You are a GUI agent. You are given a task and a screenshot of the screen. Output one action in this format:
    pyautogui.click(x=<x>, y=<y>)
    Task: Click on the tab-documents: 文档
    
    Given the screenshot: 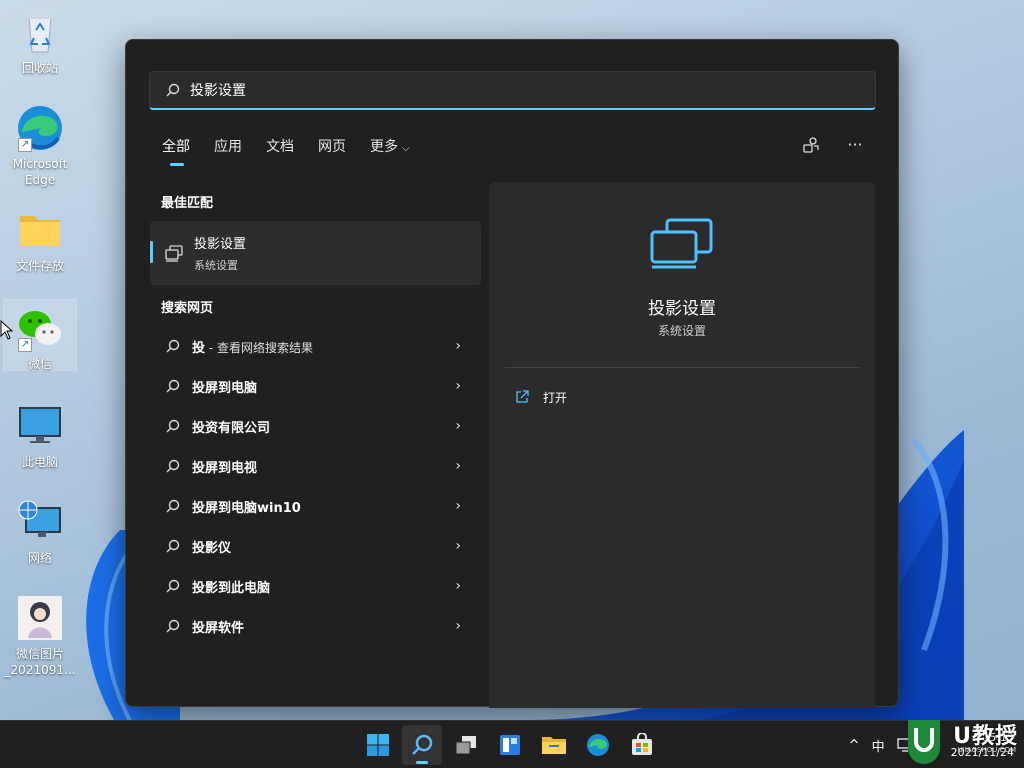 What is the action you would take?
    pyautogui.click(x=280, y=151)
    